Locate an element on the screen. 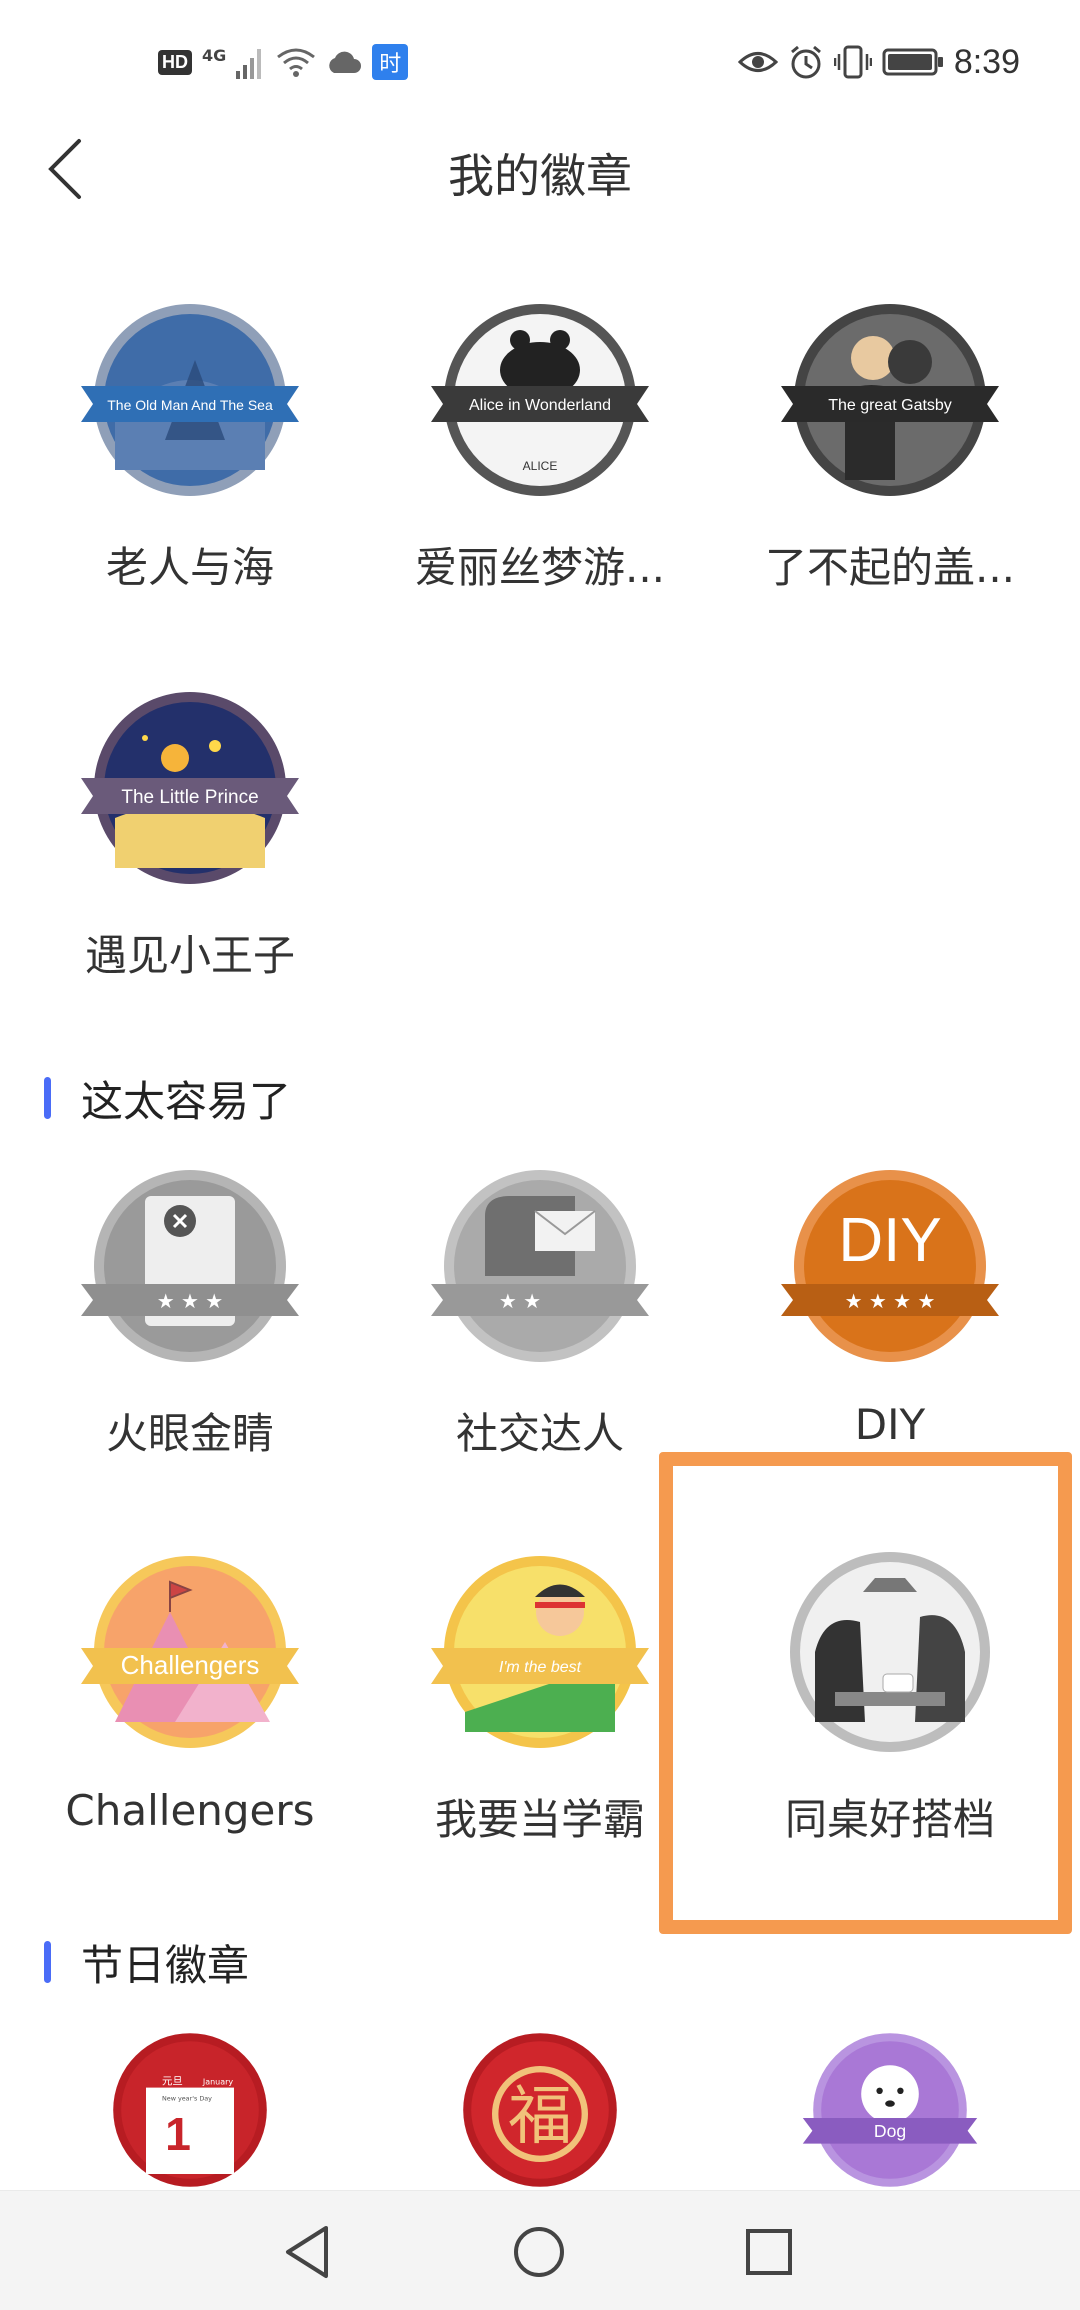 The image size is (1080, 2310). badge-desk-partner: 同桌好搭档 is located at coordinates (890, 1717).